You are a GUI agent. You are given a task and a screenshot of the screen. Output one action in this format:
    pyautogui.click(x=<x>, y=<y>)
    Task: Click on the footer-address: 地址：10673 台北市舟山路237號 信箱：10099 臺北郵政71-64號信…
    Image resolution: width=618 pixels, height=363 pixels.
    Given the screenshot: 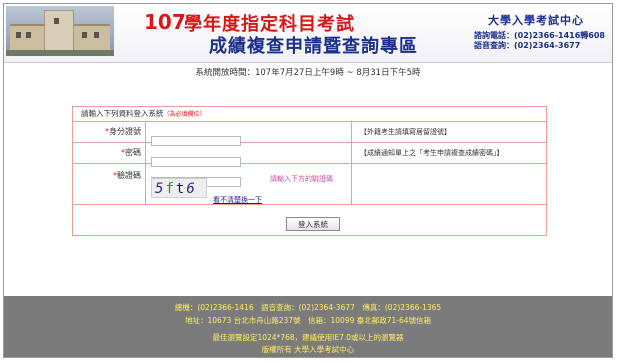 What is the action you would take?
    pyautogui.click(x=308, y=320)
    